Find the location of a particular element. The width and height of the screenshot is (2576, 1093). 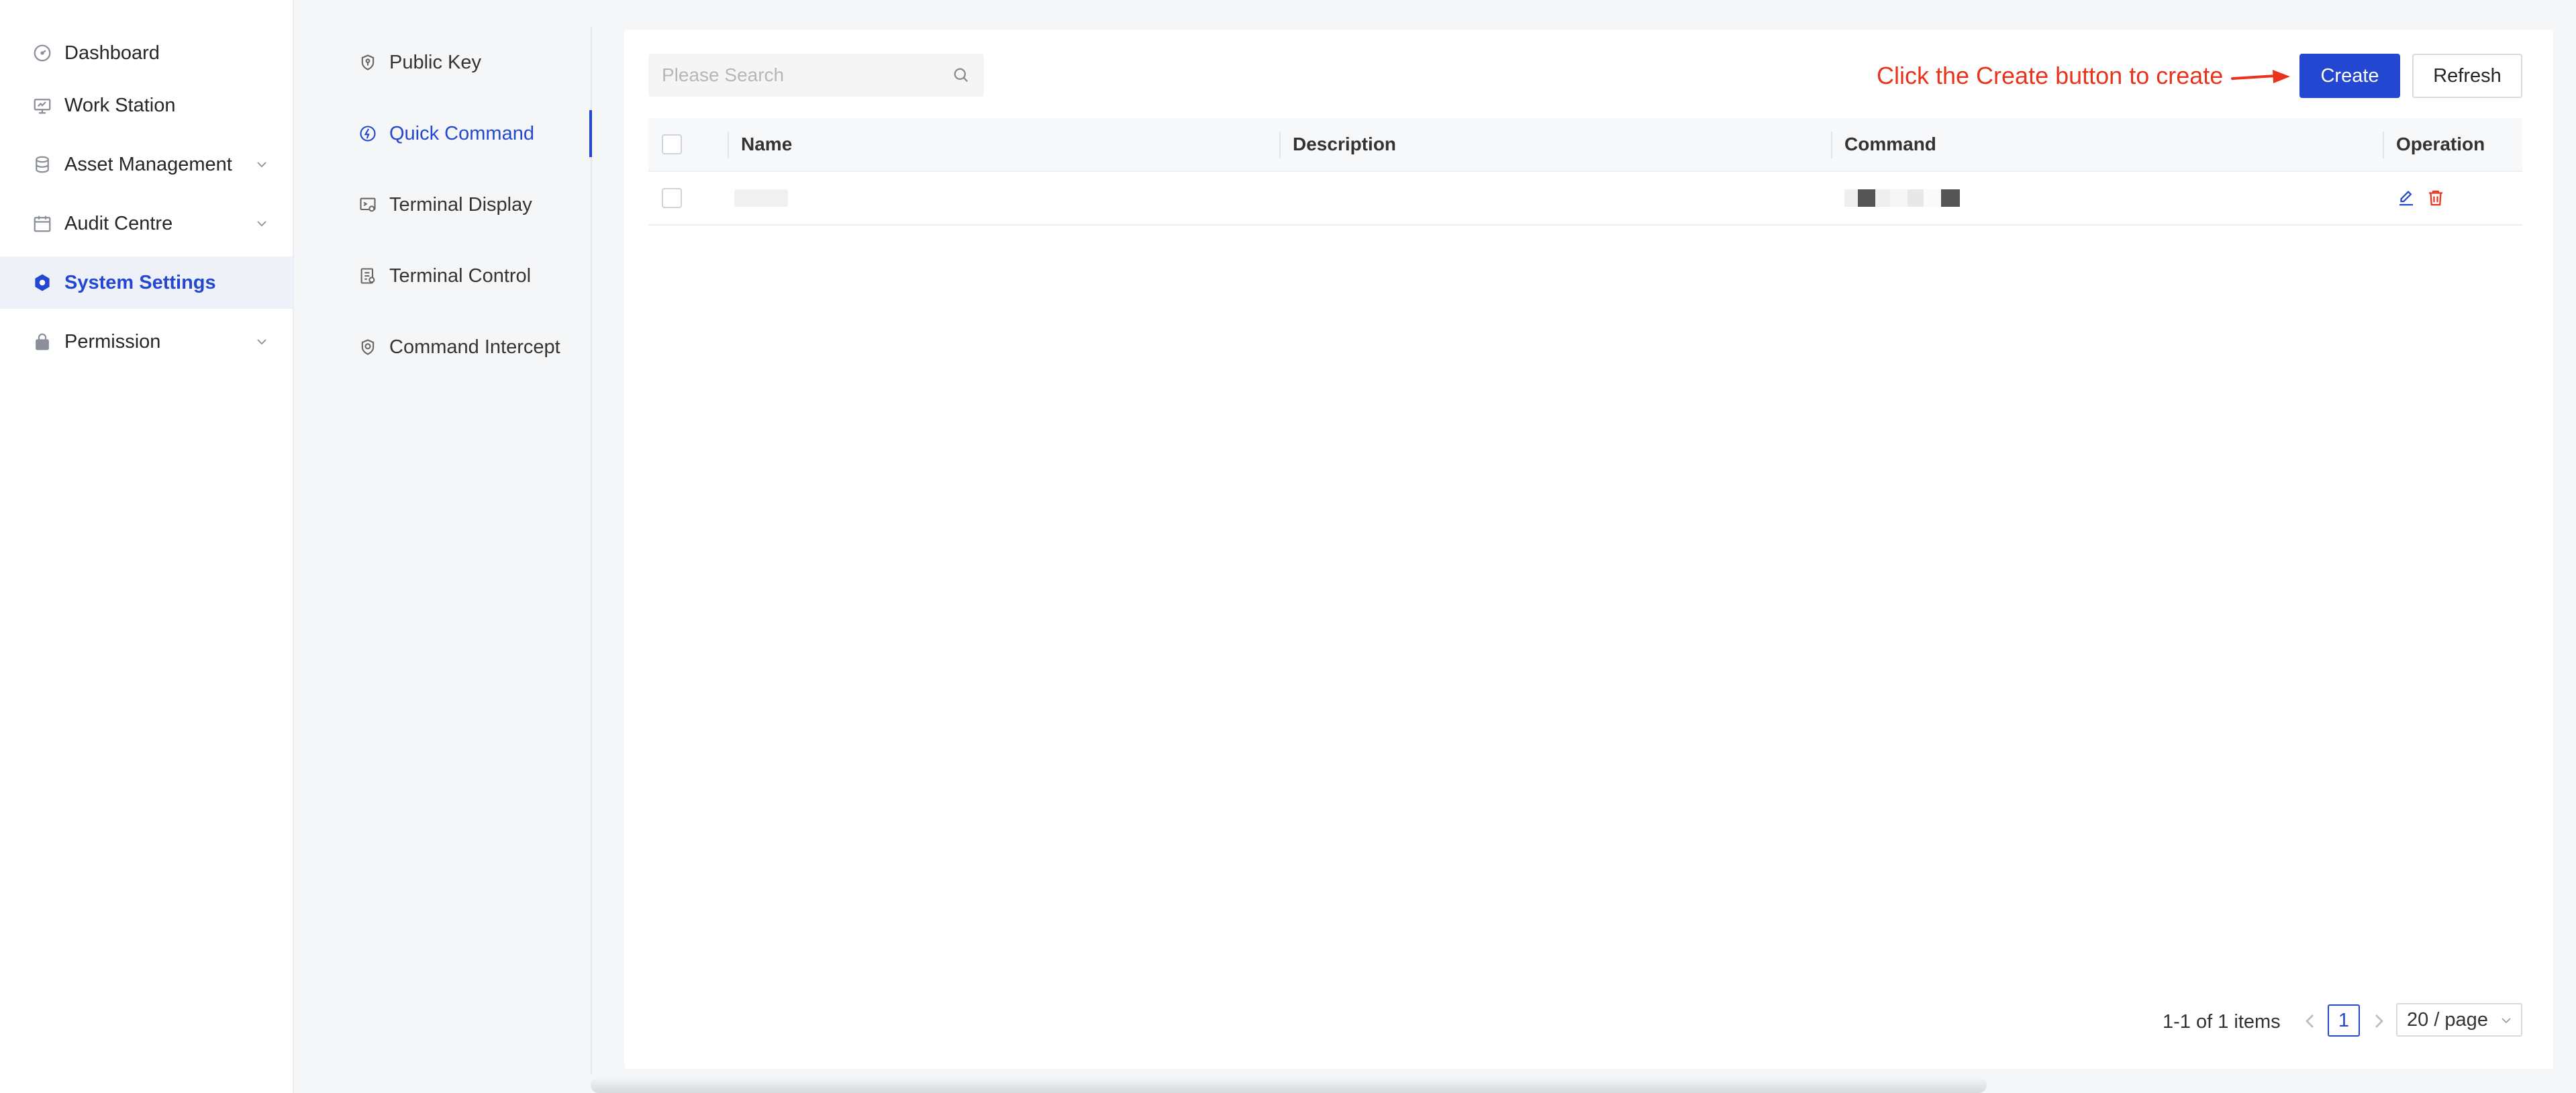

cell-name is located at coordinates (761, 198).